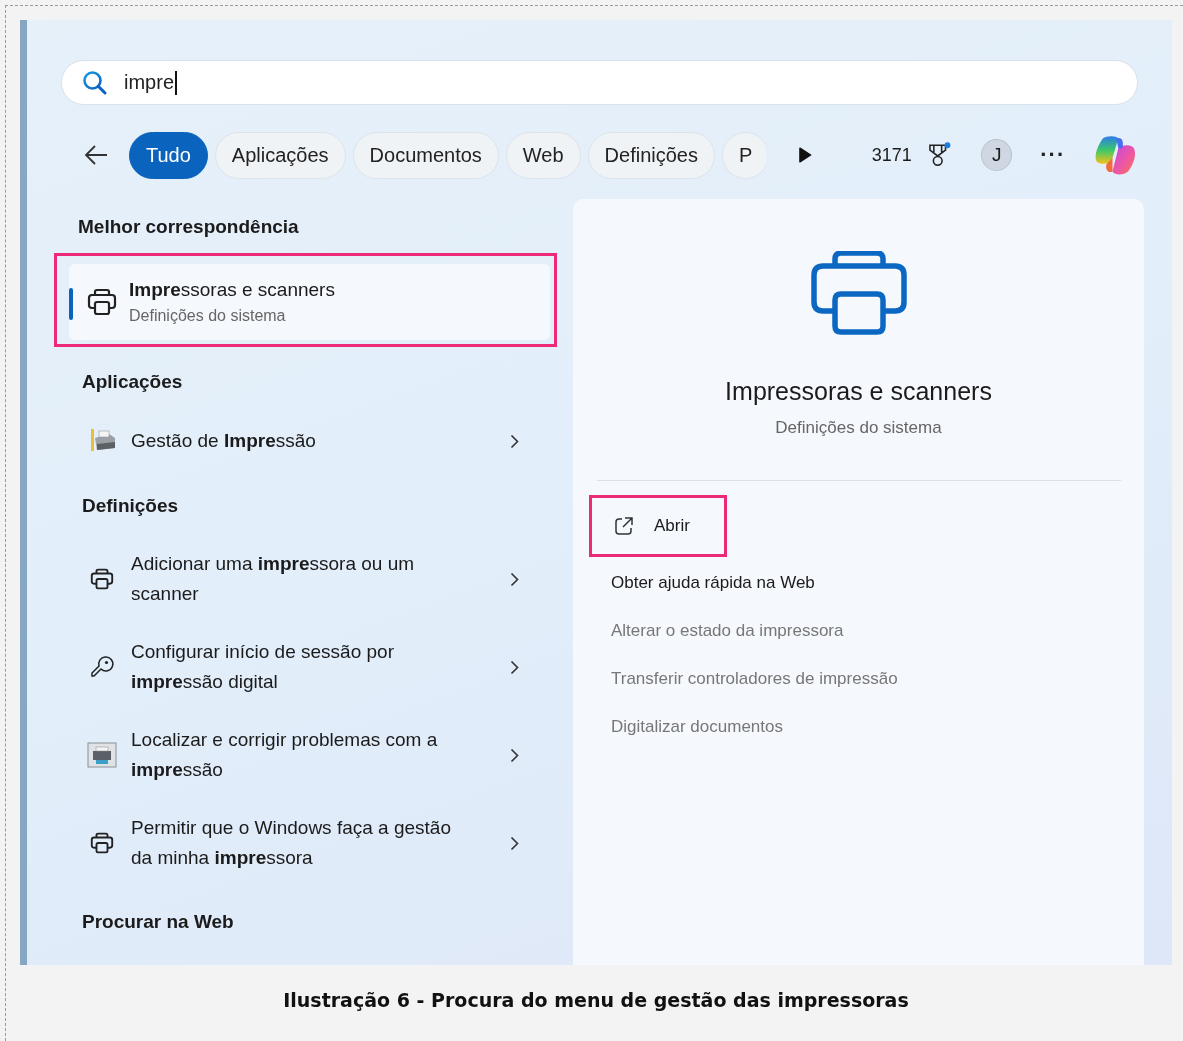  I want to click on result-item: Configurar início de sessão por impressão digital, so click(286, 667).